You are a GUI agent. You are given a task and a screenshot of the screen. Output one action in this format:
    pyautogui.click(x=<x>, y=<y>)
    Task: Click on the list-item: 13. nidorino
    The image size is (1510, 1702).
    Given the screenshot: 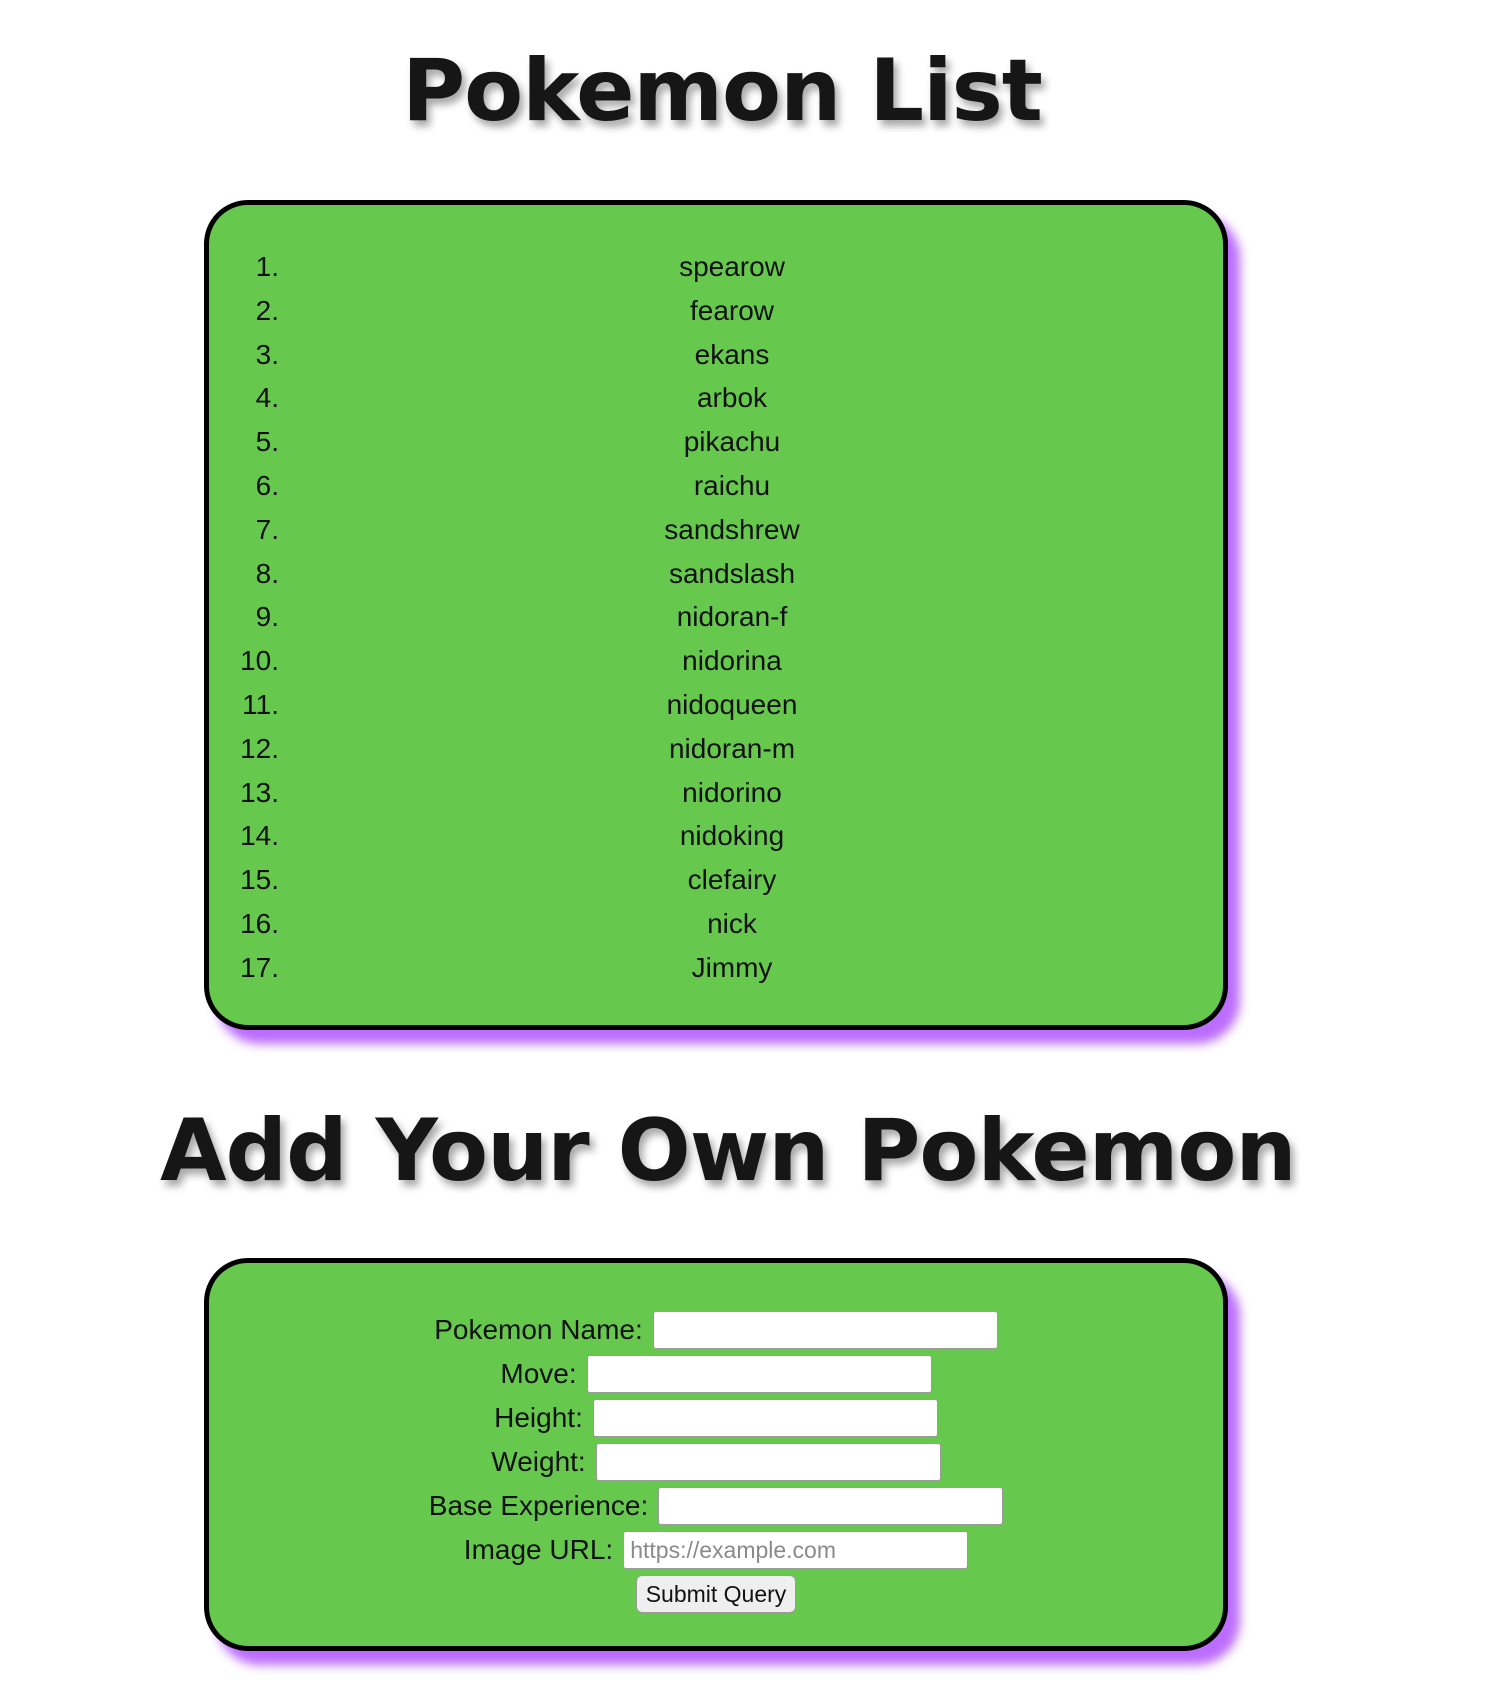 What is the action you would take?
    pyautogui.click(x=716, y=793)
    